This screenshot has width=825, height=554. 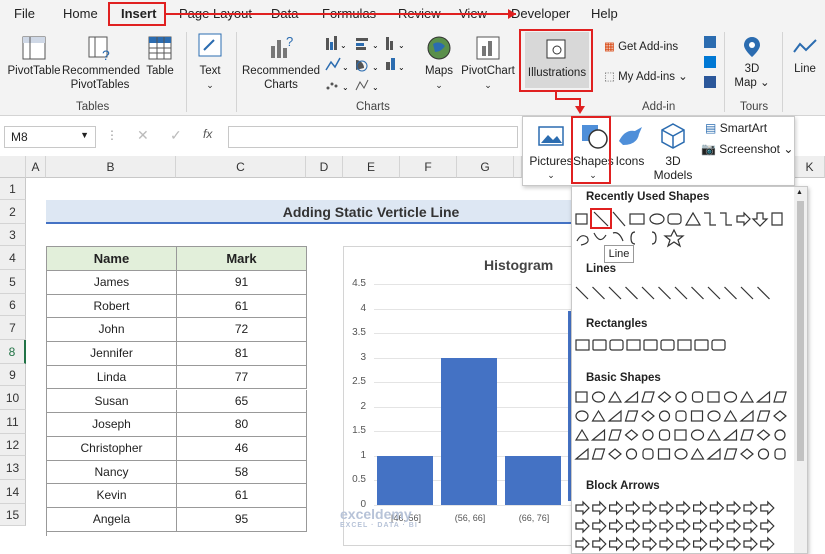 What do you see at coordinates (13, 167) in the screenshot?
I see `select-all-corner` at bounding box center [13, 167].